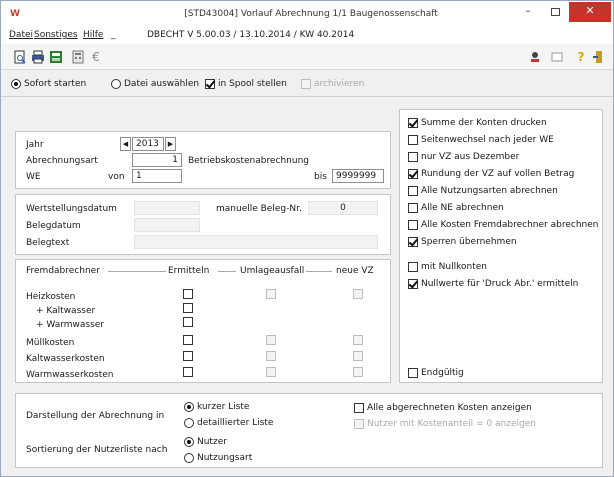 This screenshot has width=614, height=477. What do you see at coordinates (358, 356) in the screenshot?
I see `kaltwasserkosten-neue-vz-checkbox` at bounding box center [358, 356].